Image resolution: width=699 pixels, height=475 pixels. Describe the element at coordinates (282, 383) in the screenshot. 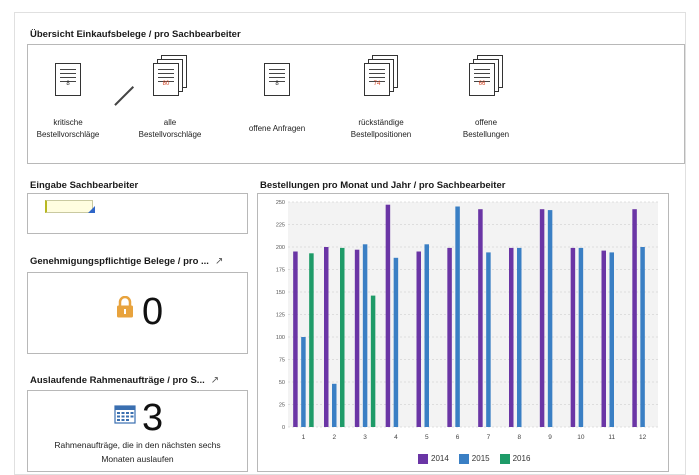

I see `y-tick-label: 50` at that location.